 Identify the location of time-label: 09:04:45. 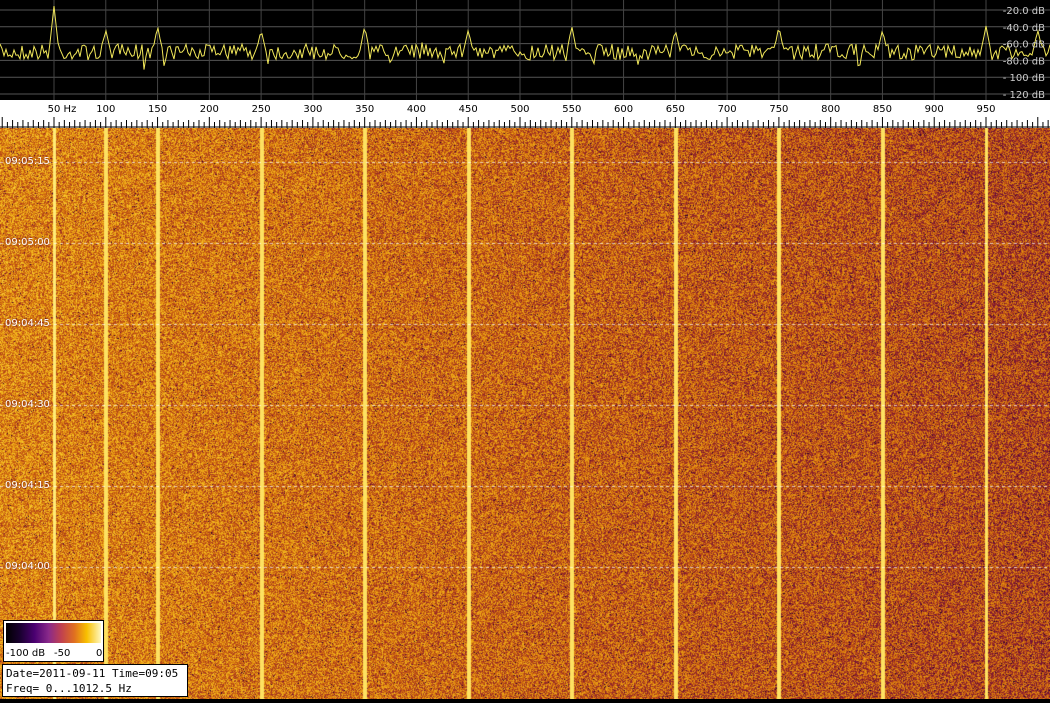
(27, 323).